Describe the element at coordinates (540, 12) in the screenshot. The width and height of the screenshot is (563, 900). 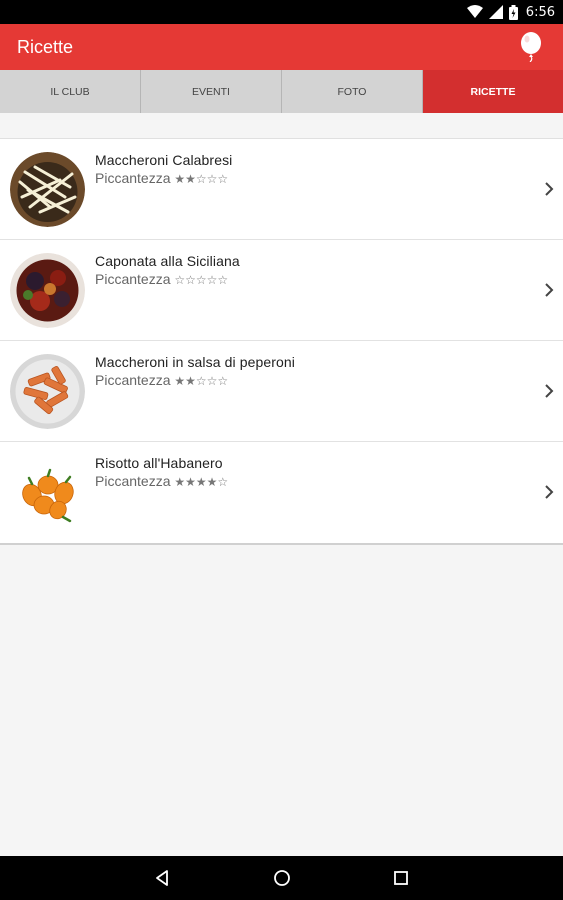
I see `status-time: 6:56` at that location.